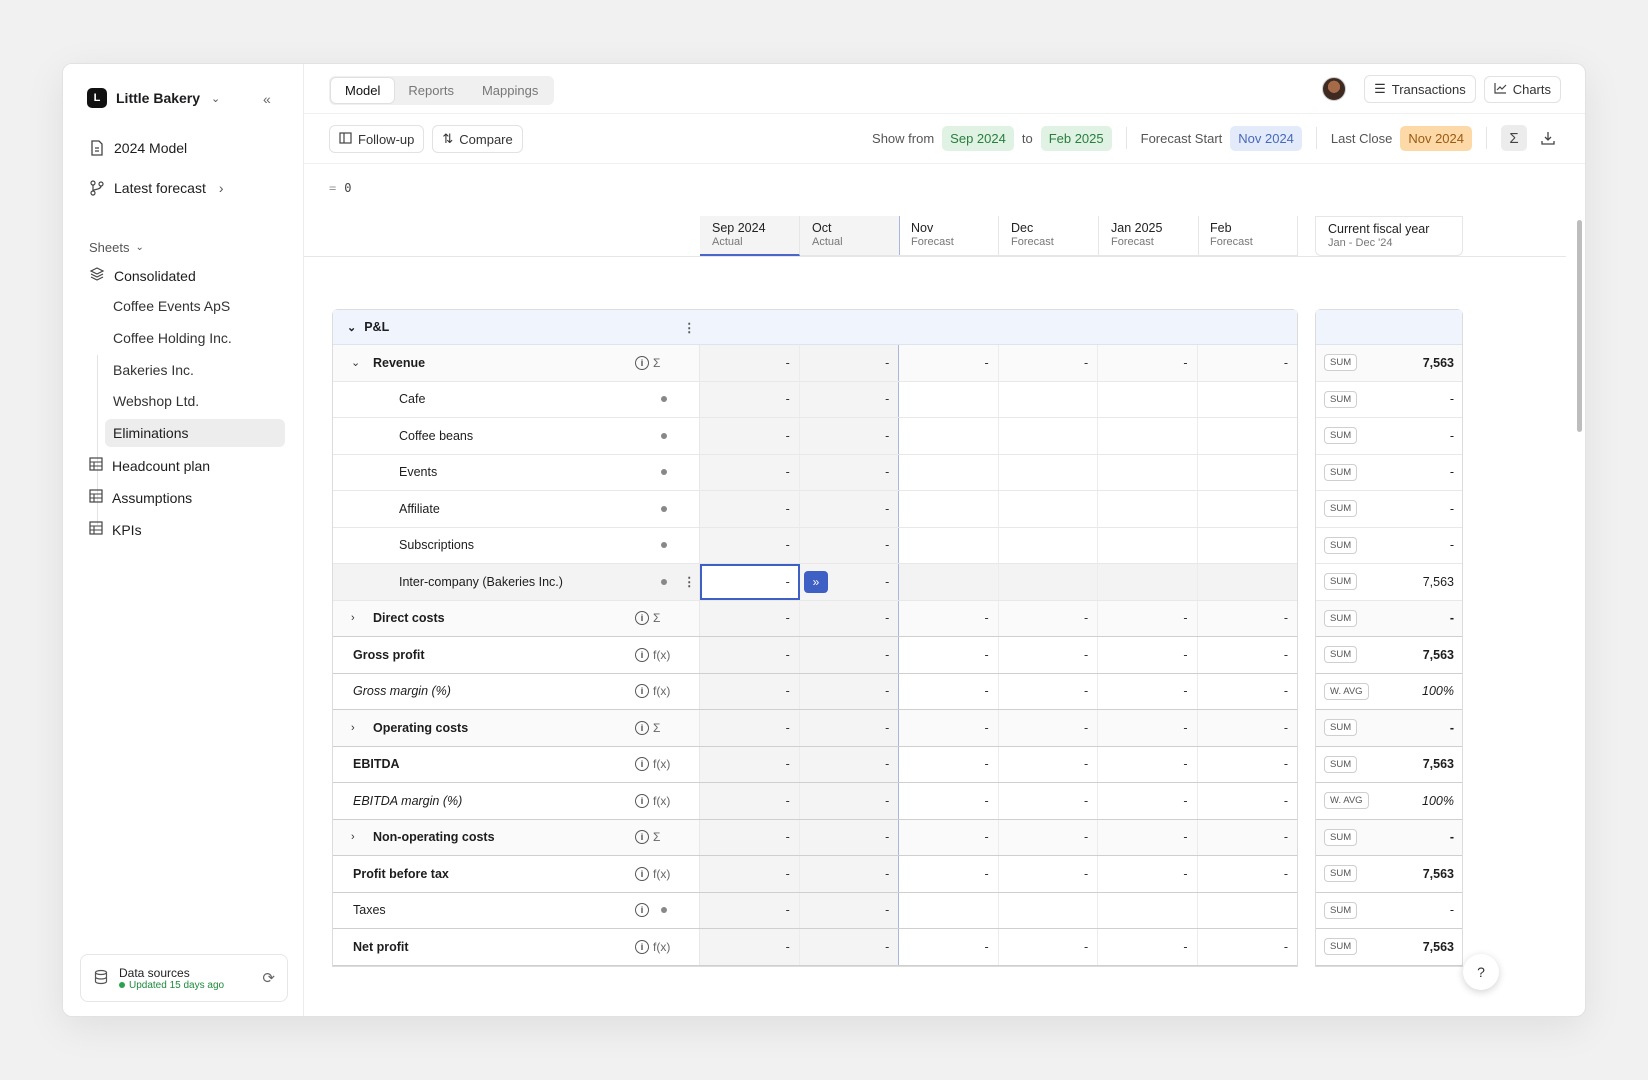 Image resolution: width=1648 pixels, height=1080 pixels. What do you see at coordinates (116, 247) in the screenshot?
I see `sheets-section-toggle: Sheets ⌄` at bounding box center [116, 247].